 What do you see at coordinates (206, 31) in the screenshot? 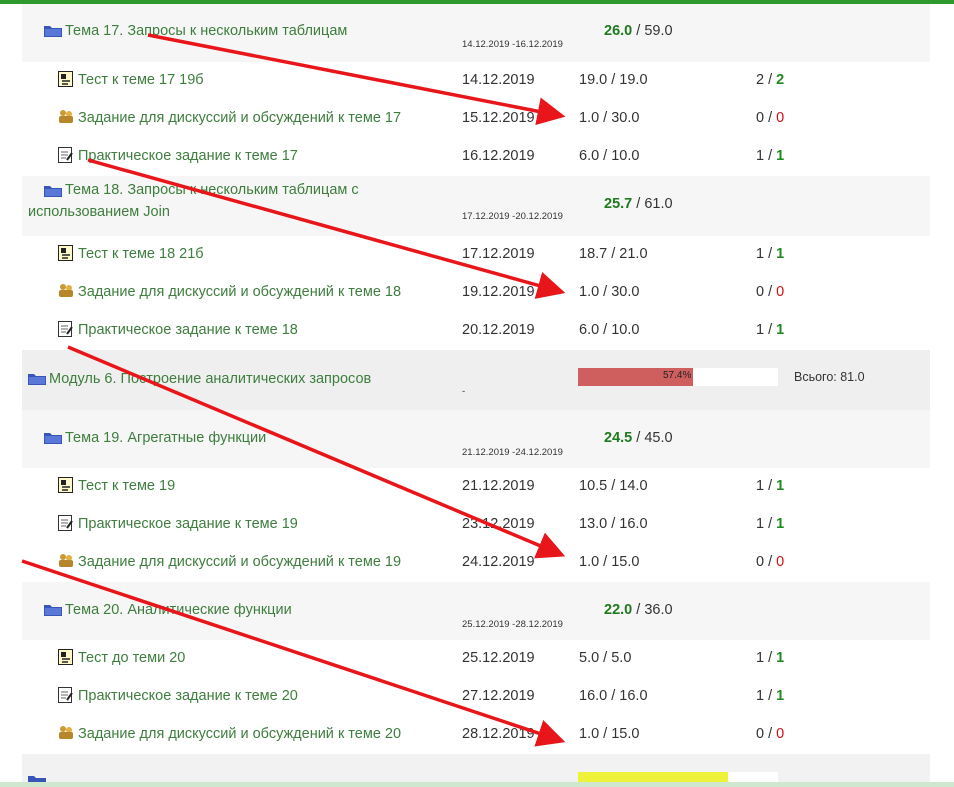
I see `topic-title: Тема 17. Запросы к нескольким таблицам` at bounding box center [206, 31].